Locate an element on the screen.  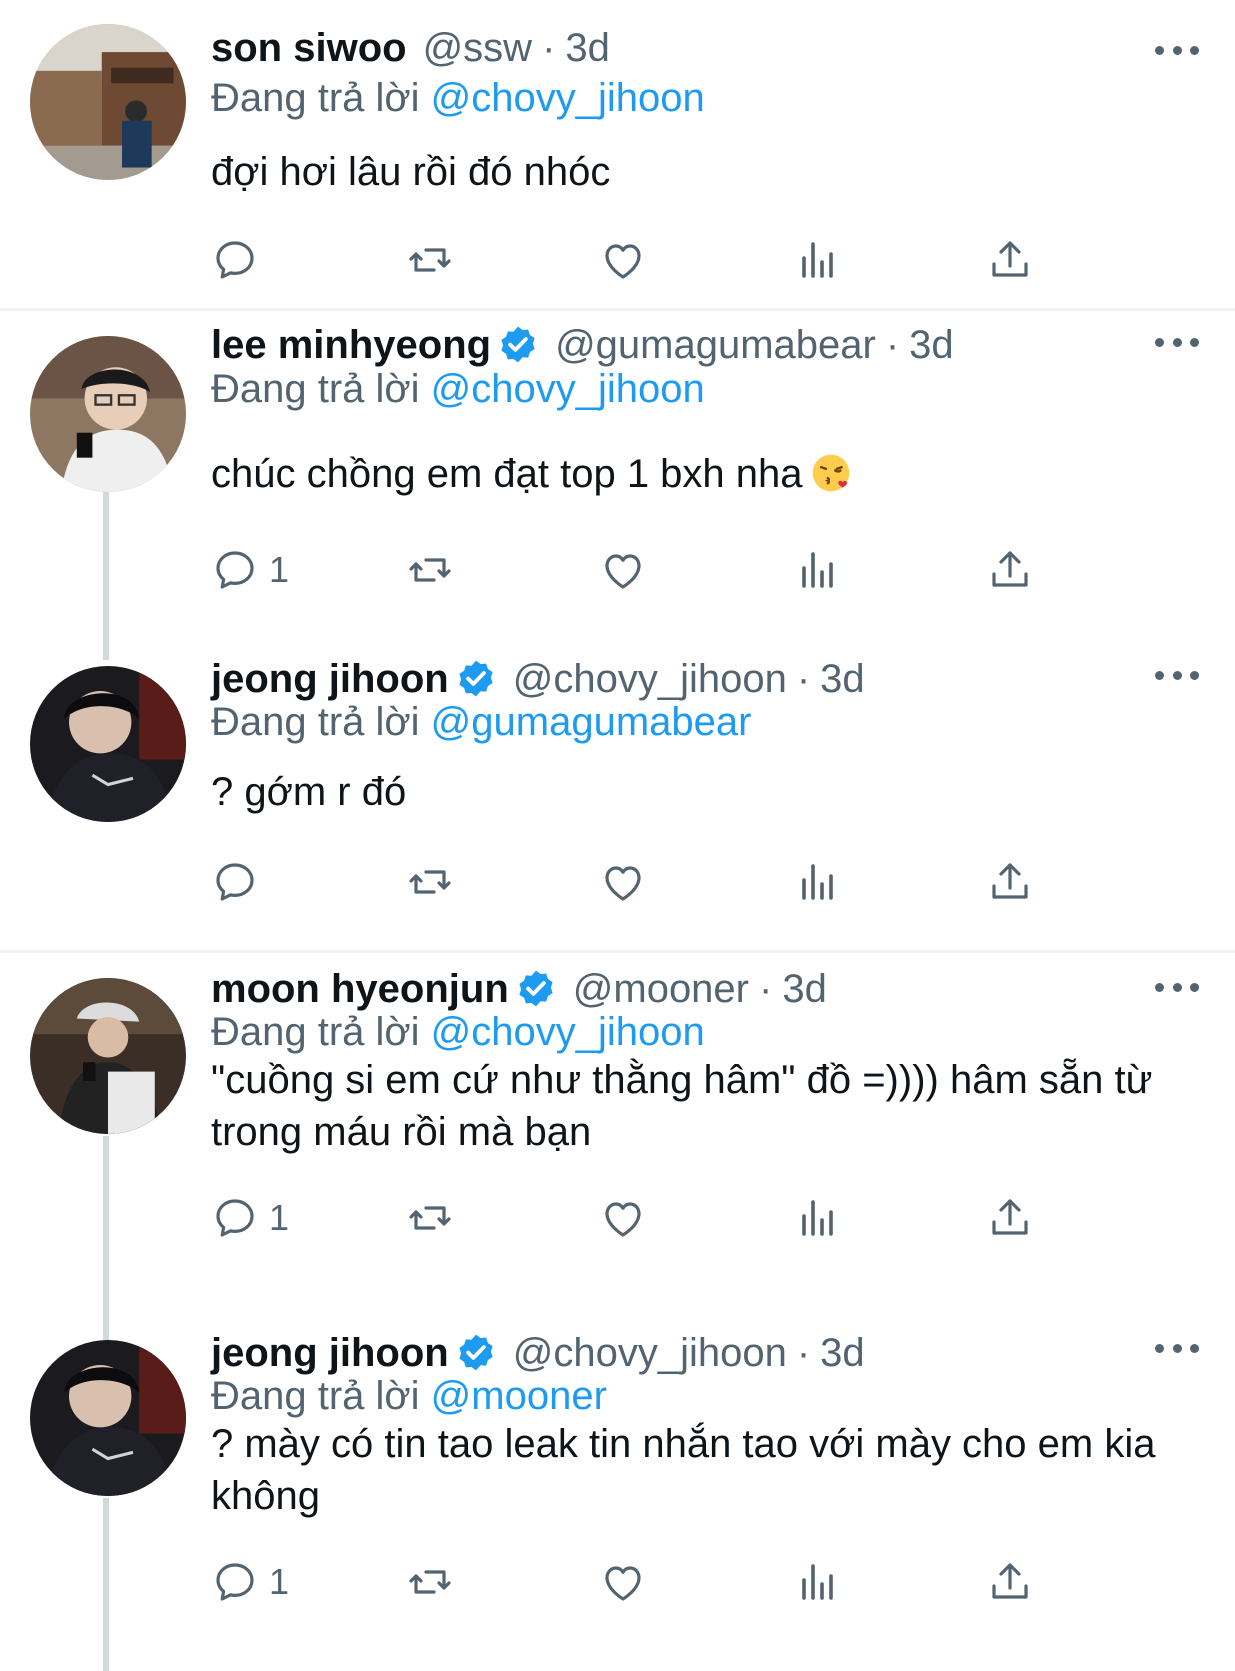
replying-to: Đang trả lời @mooner is located at coordinates (409, 1396).